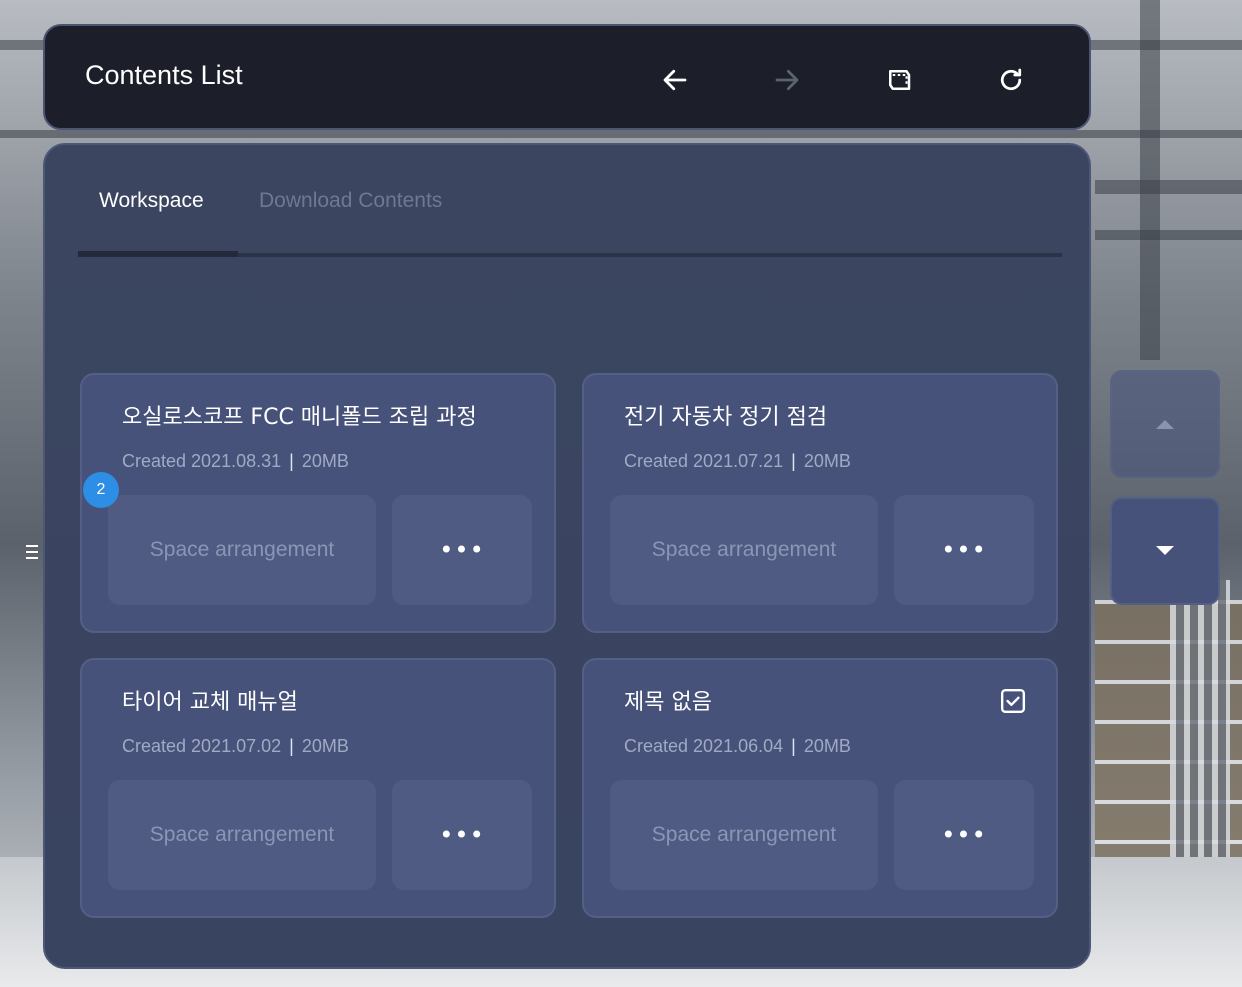  What do you see at coordinates (164, 75) in the screenshot?
I see `page-title: Contents List` at bounding box center [164, 75].